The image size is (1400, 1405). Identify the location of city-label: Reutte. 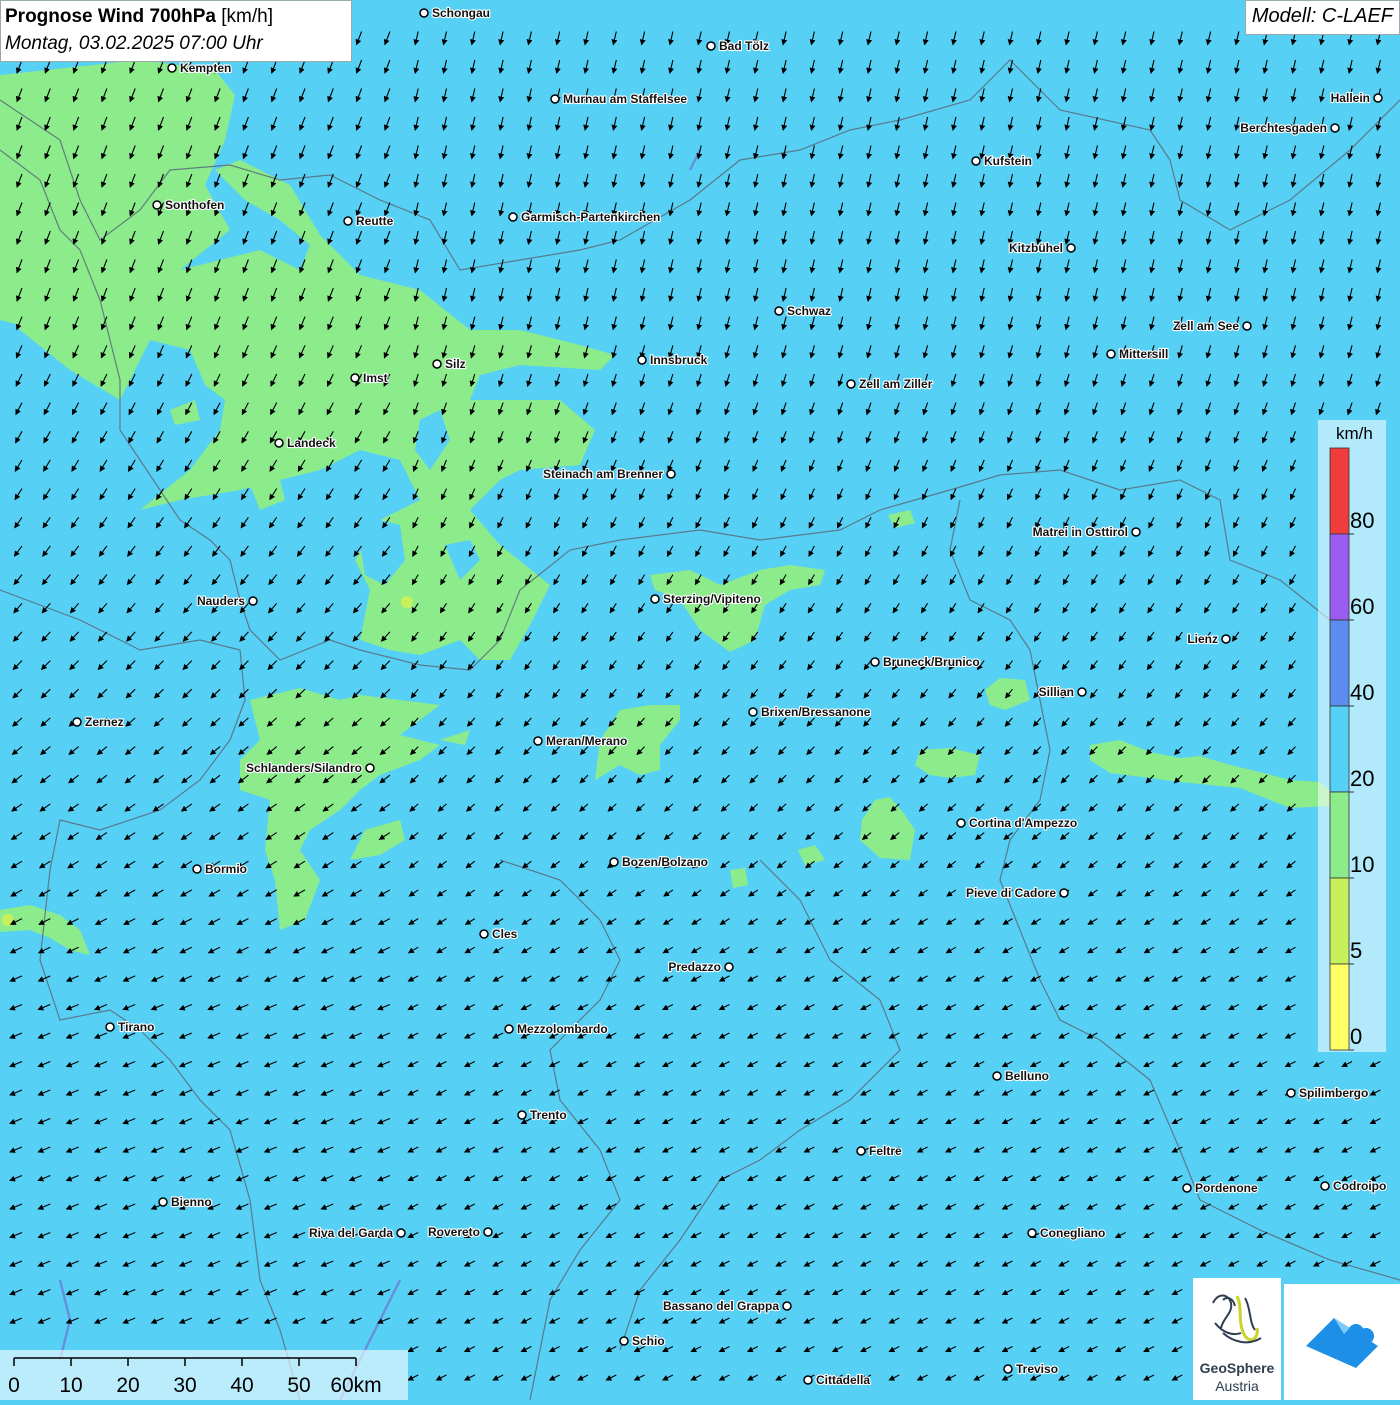
(375, 221).